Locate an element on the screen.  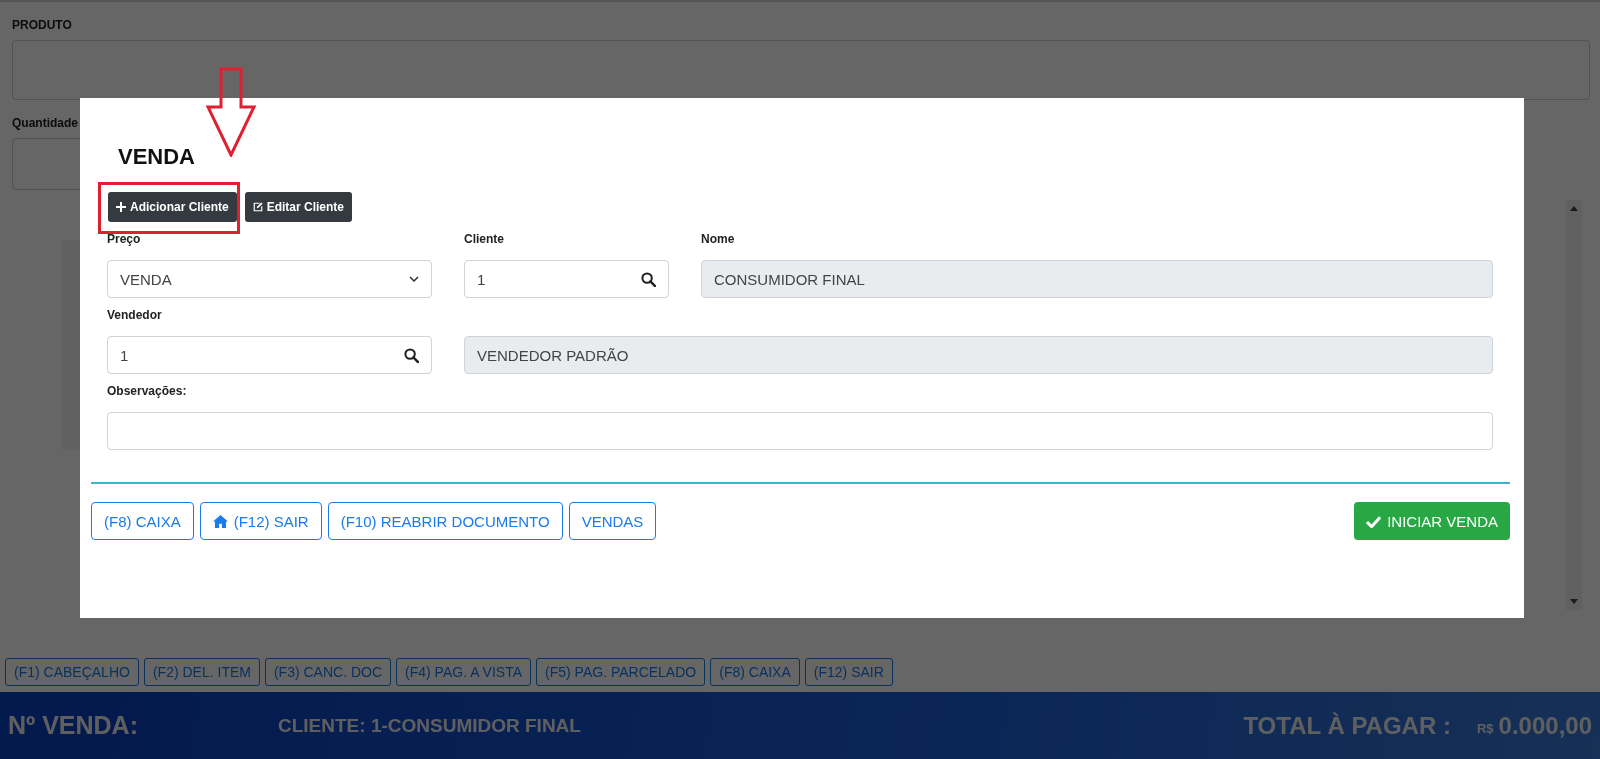
field-label: Nome is located at coordinates (718, 239).